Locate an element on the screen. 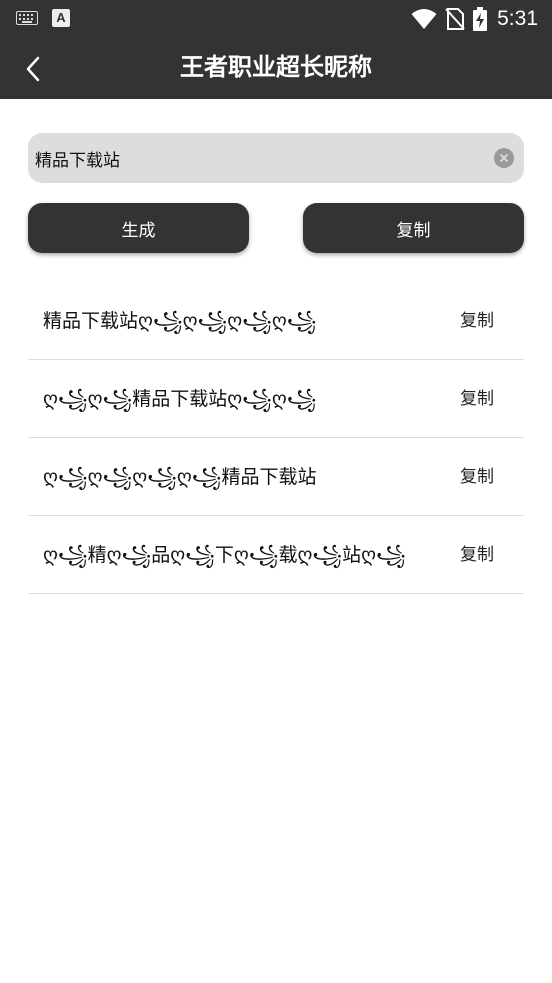  keyboard-icon is located at coordinates (27, 18).